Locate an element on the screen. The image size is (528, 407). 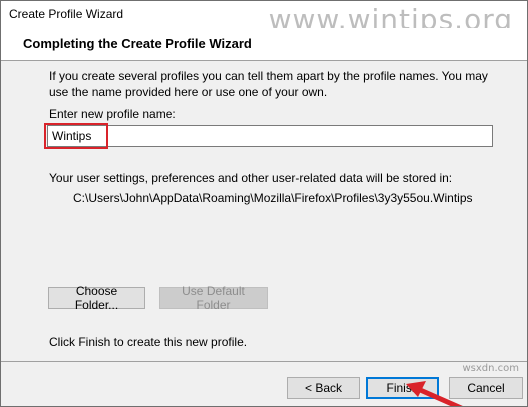
use-default-folder-button: Use Default Folder is located at coordinates (213, 298).